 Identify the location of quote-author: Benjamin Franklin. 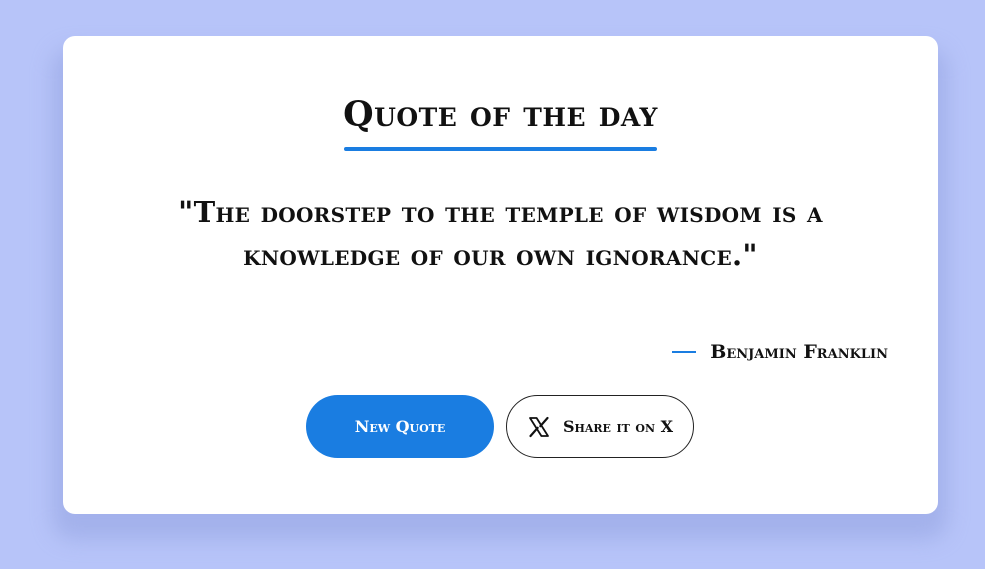
(780, 352).